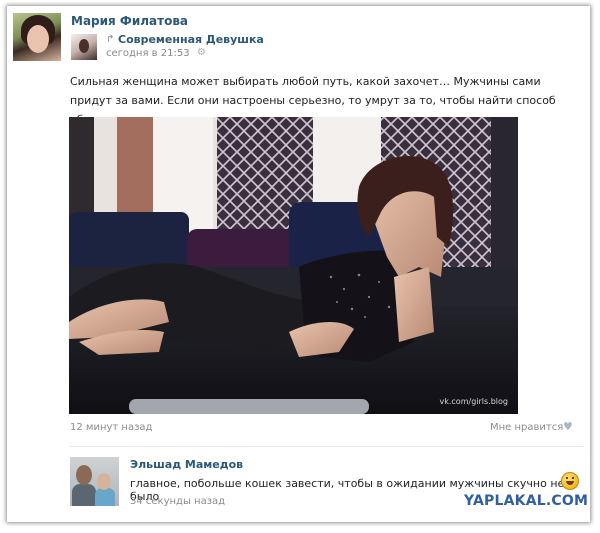 The image size is (600, 533). What do you see at coordinates (191, 39) in the screenshot?
I see `group-name-link: Современная Девушка` at bounding box center [191, 39].